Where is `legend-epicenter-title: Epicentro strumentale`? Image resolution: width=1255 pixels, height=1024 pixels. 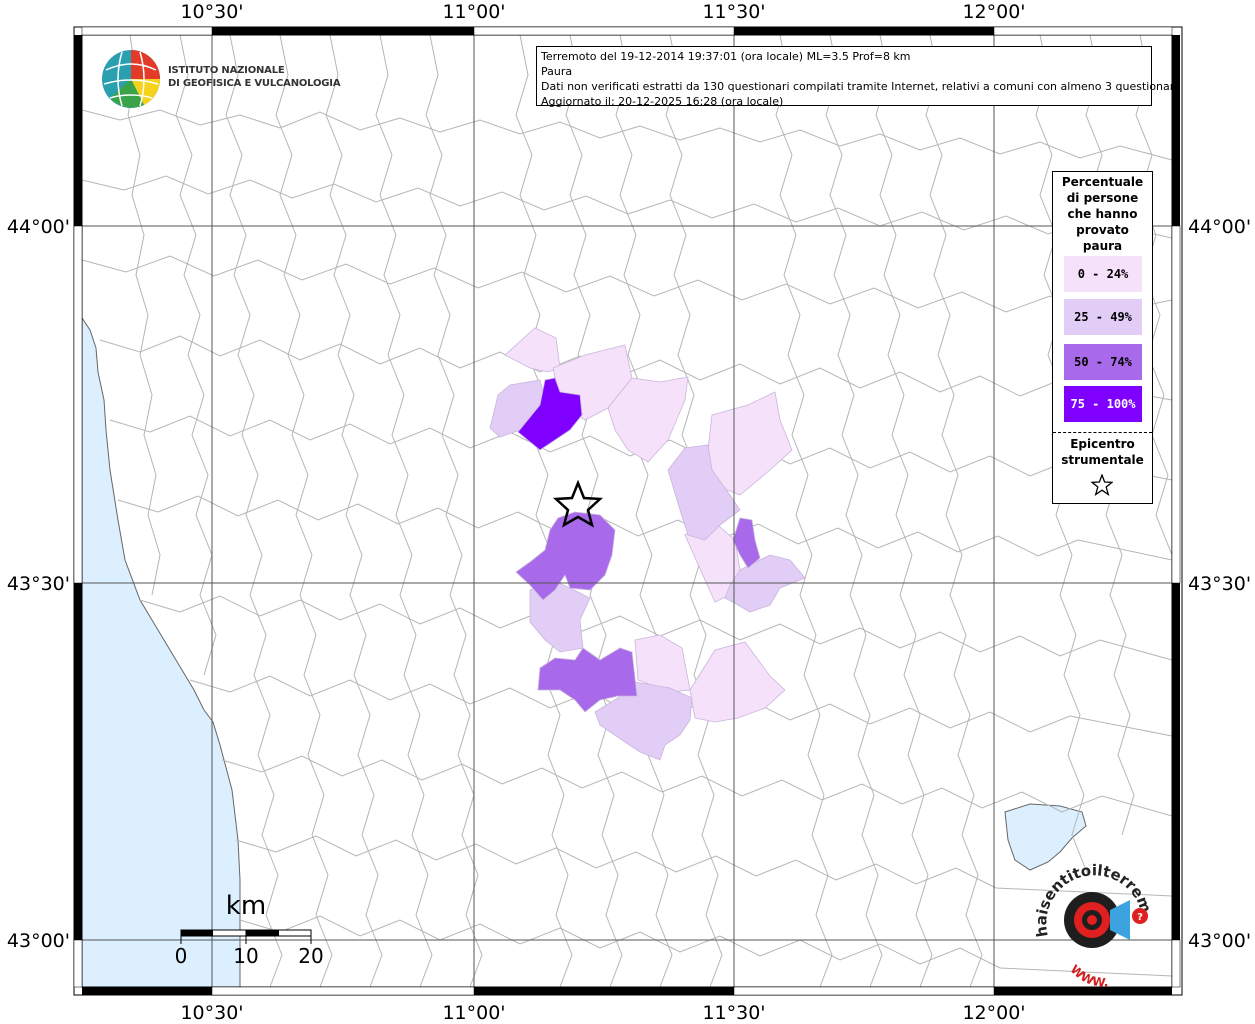 legend-epicenter-title: Epicentro strumentale is located at coordinates (1102, 452).